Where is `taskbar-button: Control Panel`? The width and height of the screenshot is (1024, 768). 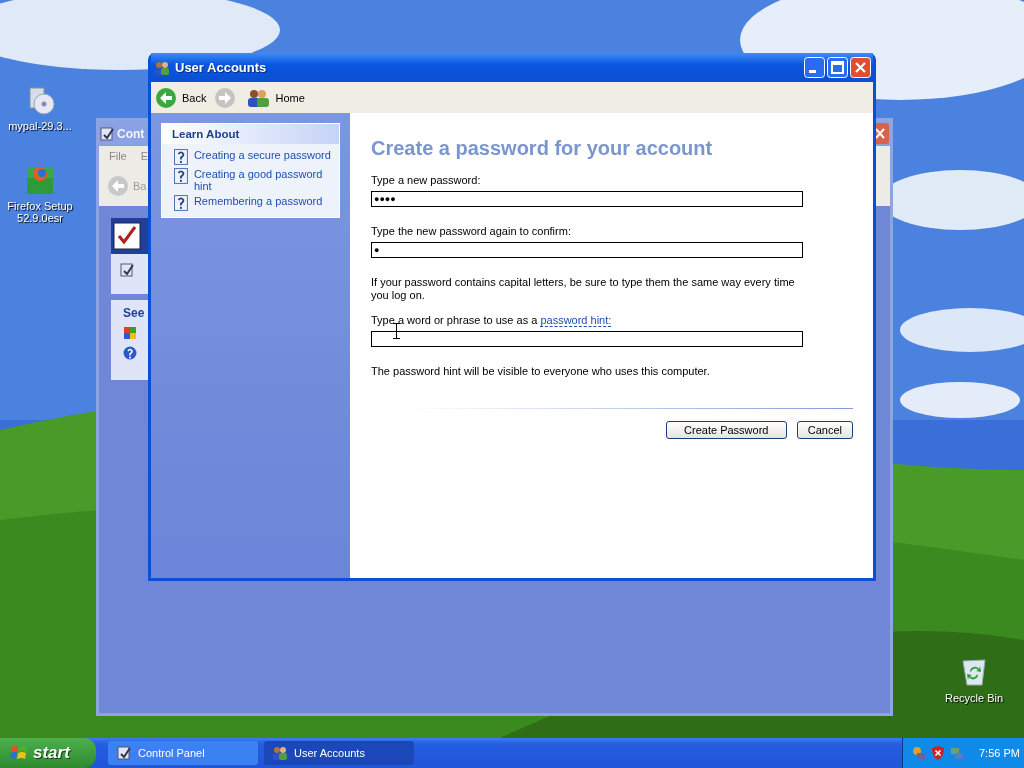 taskbar-button: Control Panel is located at coordinates (183, 753).